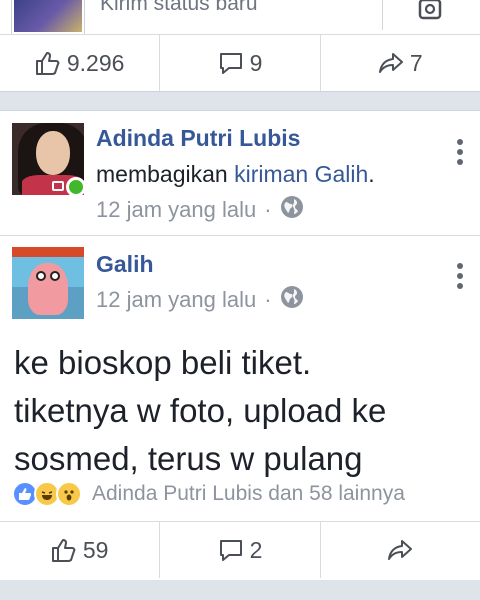 This screenshot has height=600, width=480. I want to click on camera-icon, so click(431, 14).